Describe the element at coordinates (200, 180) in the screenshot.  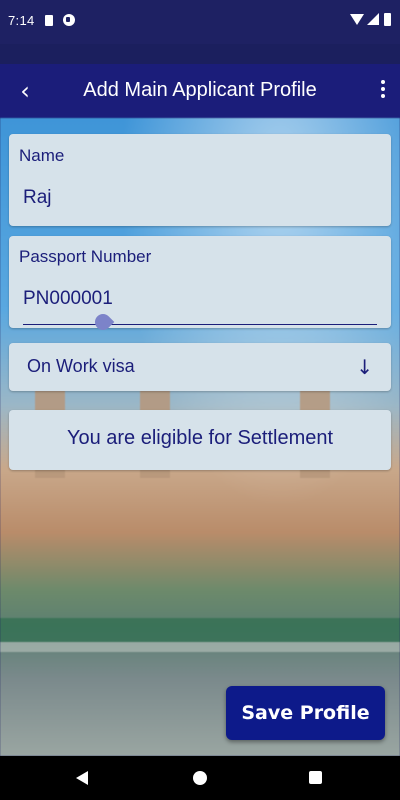
I see `name-field: Name Raj` at that location.